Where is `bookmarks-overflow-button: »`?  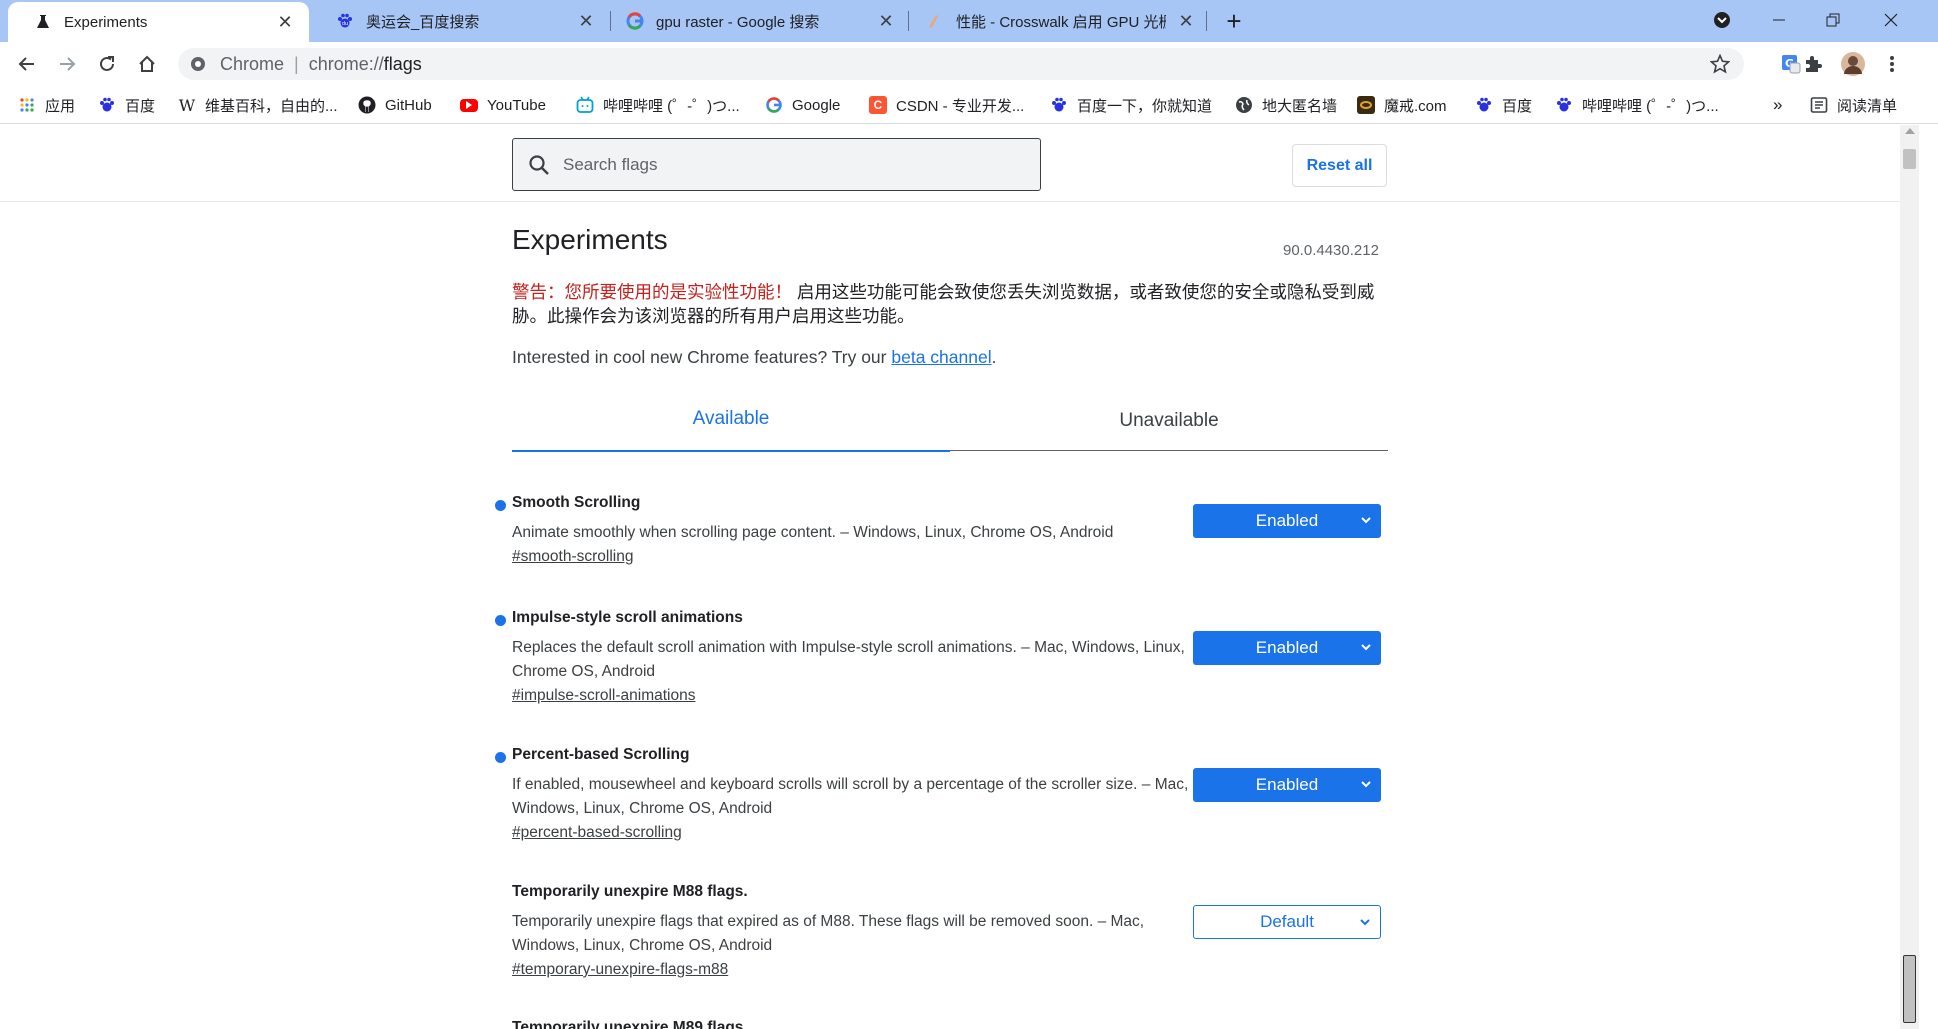
bookmarks-overflow-button: » is located at coordinates (1777, 105).